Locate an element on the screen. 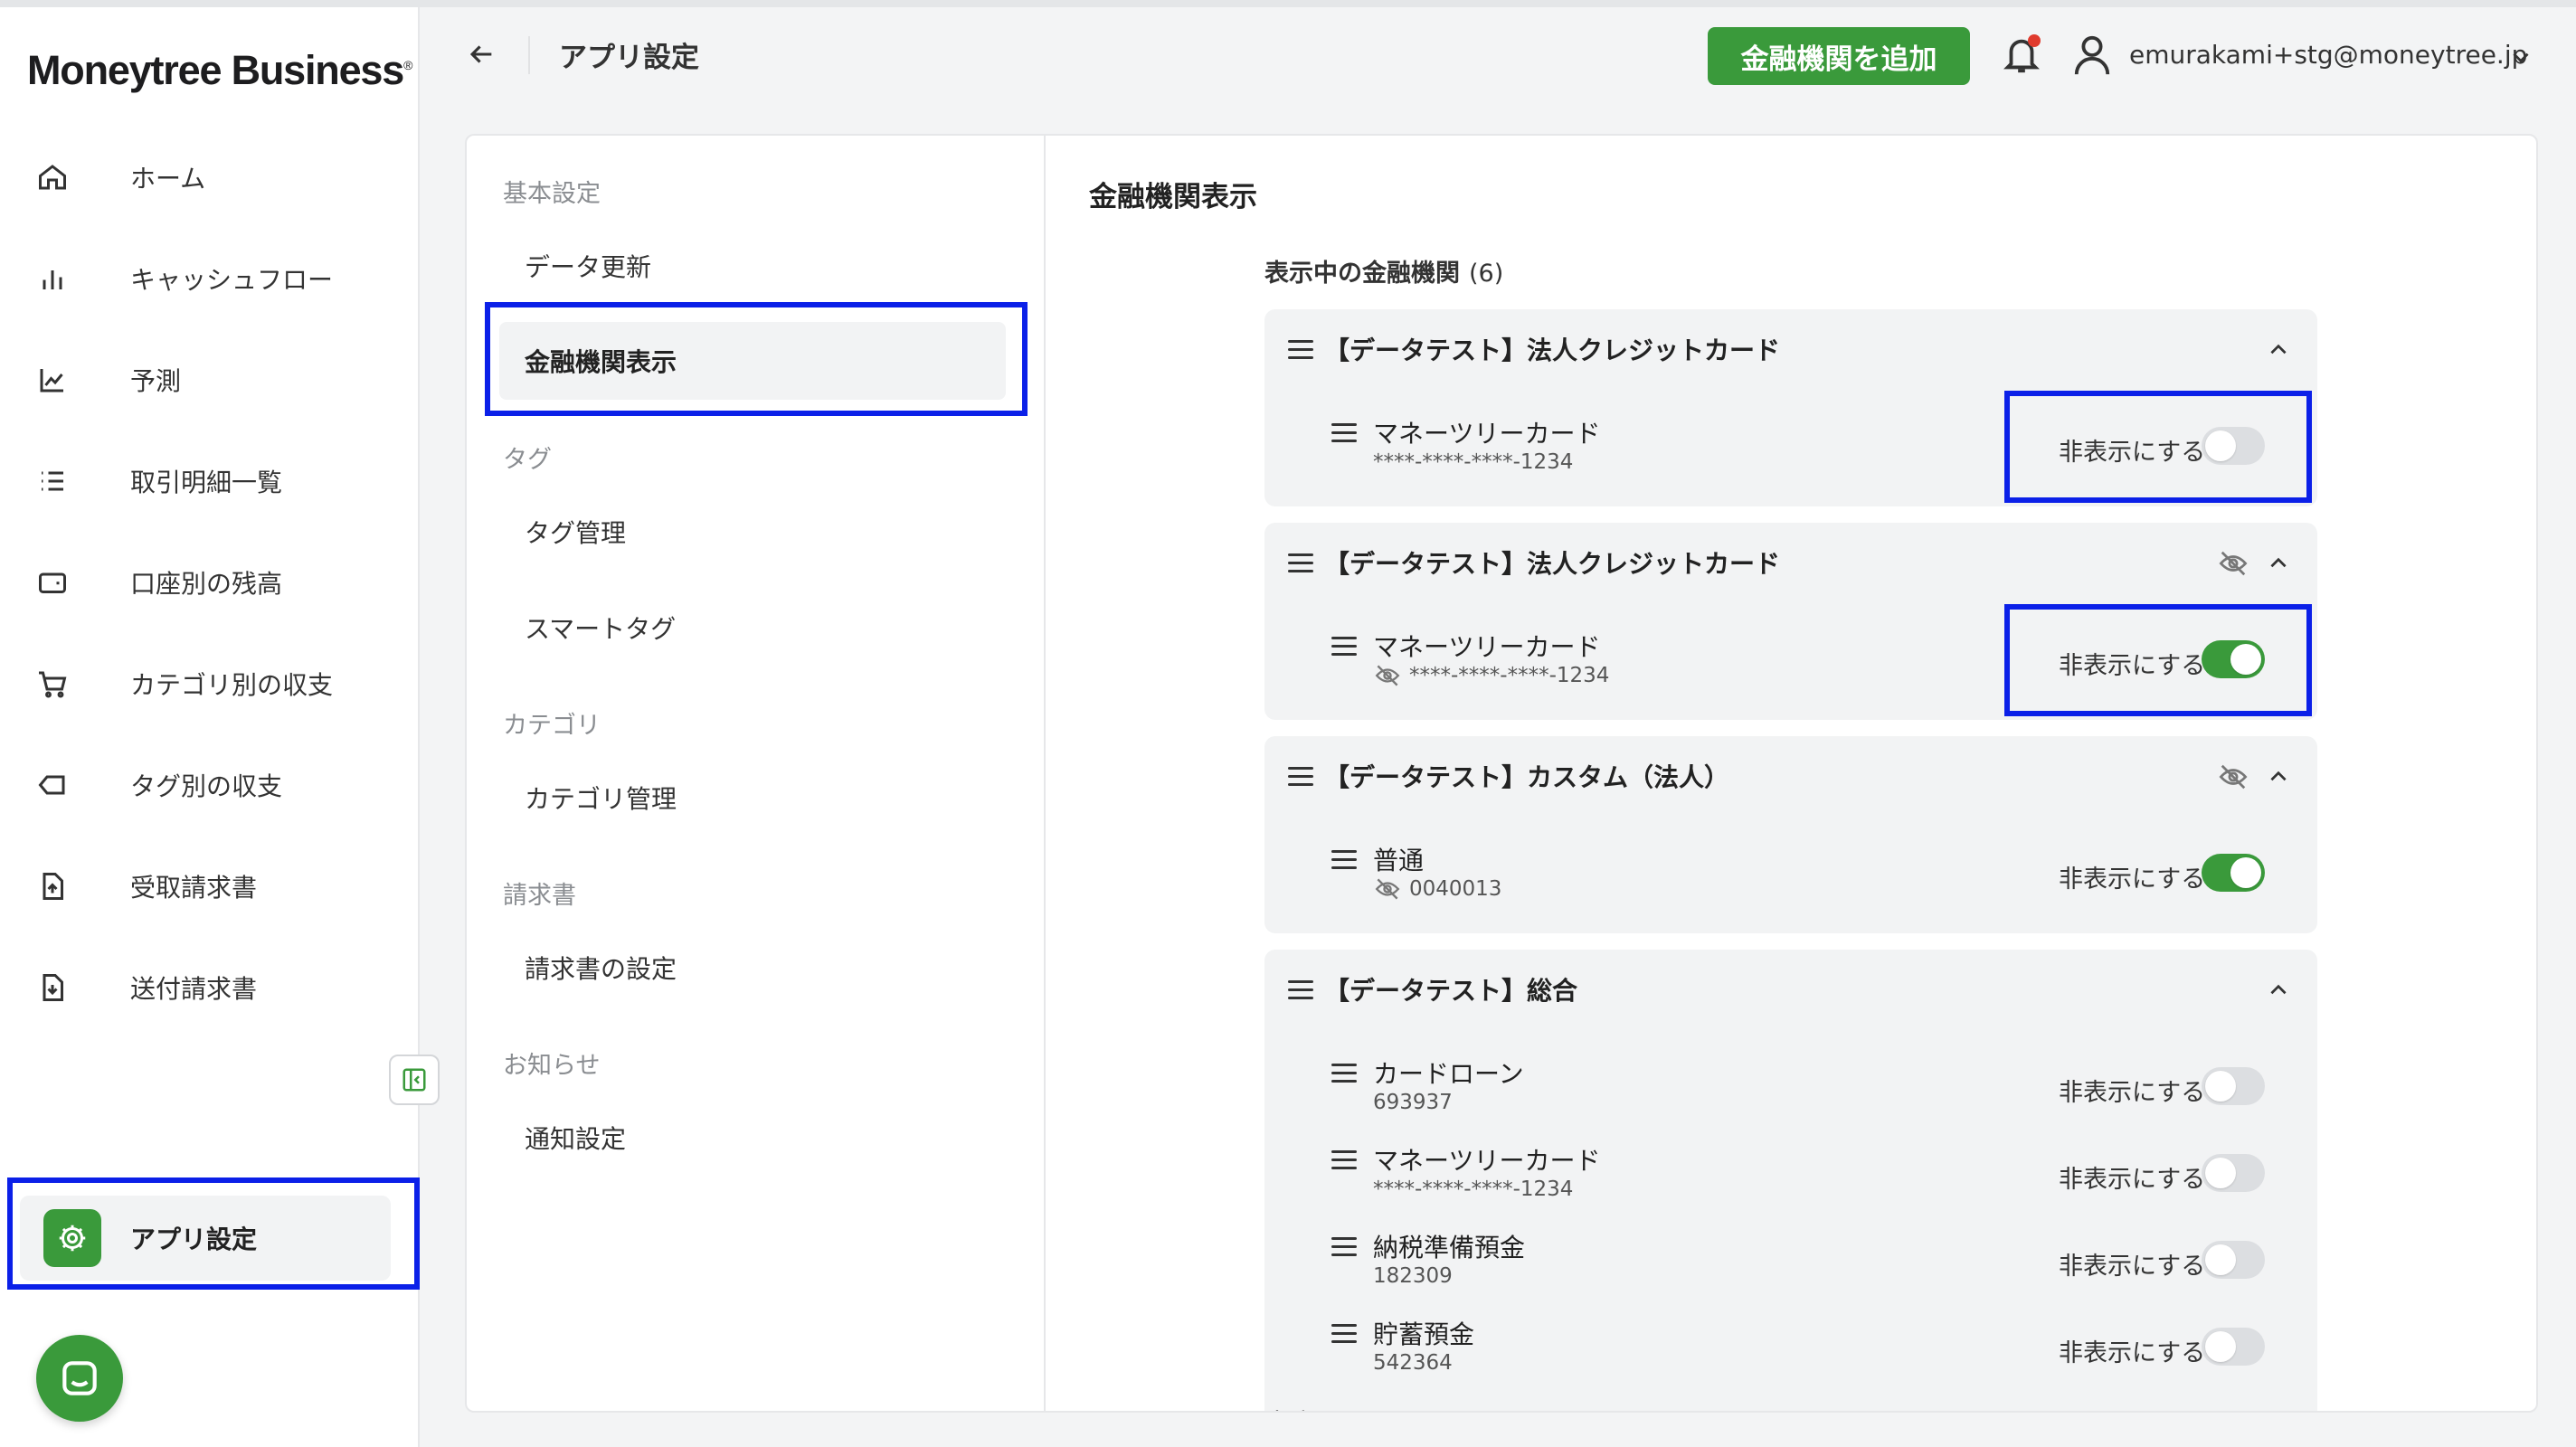 The width and height of the screenshot is (2576, 1447). menu-section-invoice: 請求書 is located at coordinates (539, 896).